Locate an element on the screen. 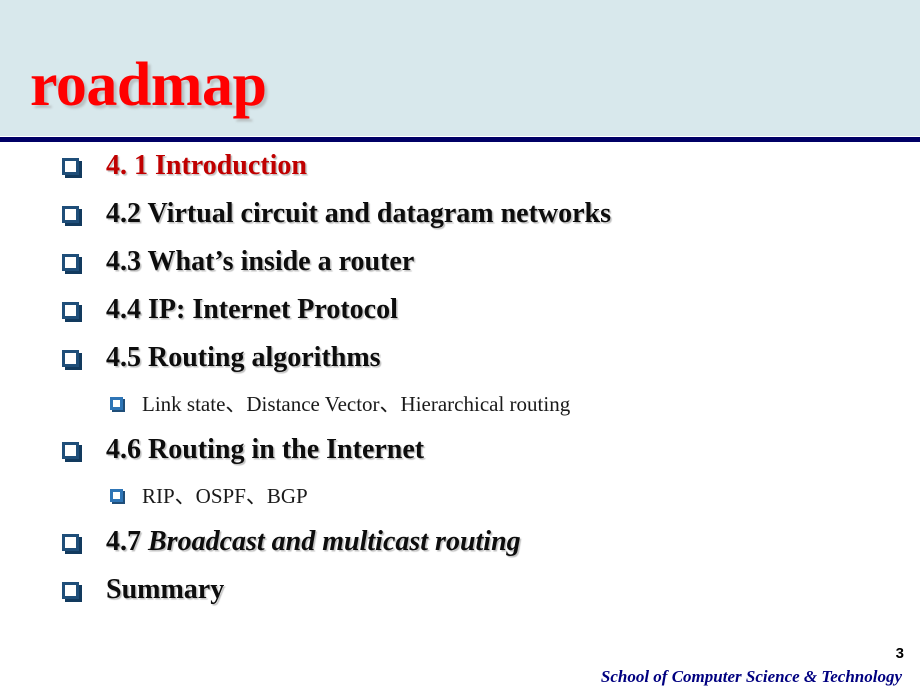 This screenshot has width=920, height=690. outline-item-label: 4. 1 Introduction is located at coordinates (206, 165).